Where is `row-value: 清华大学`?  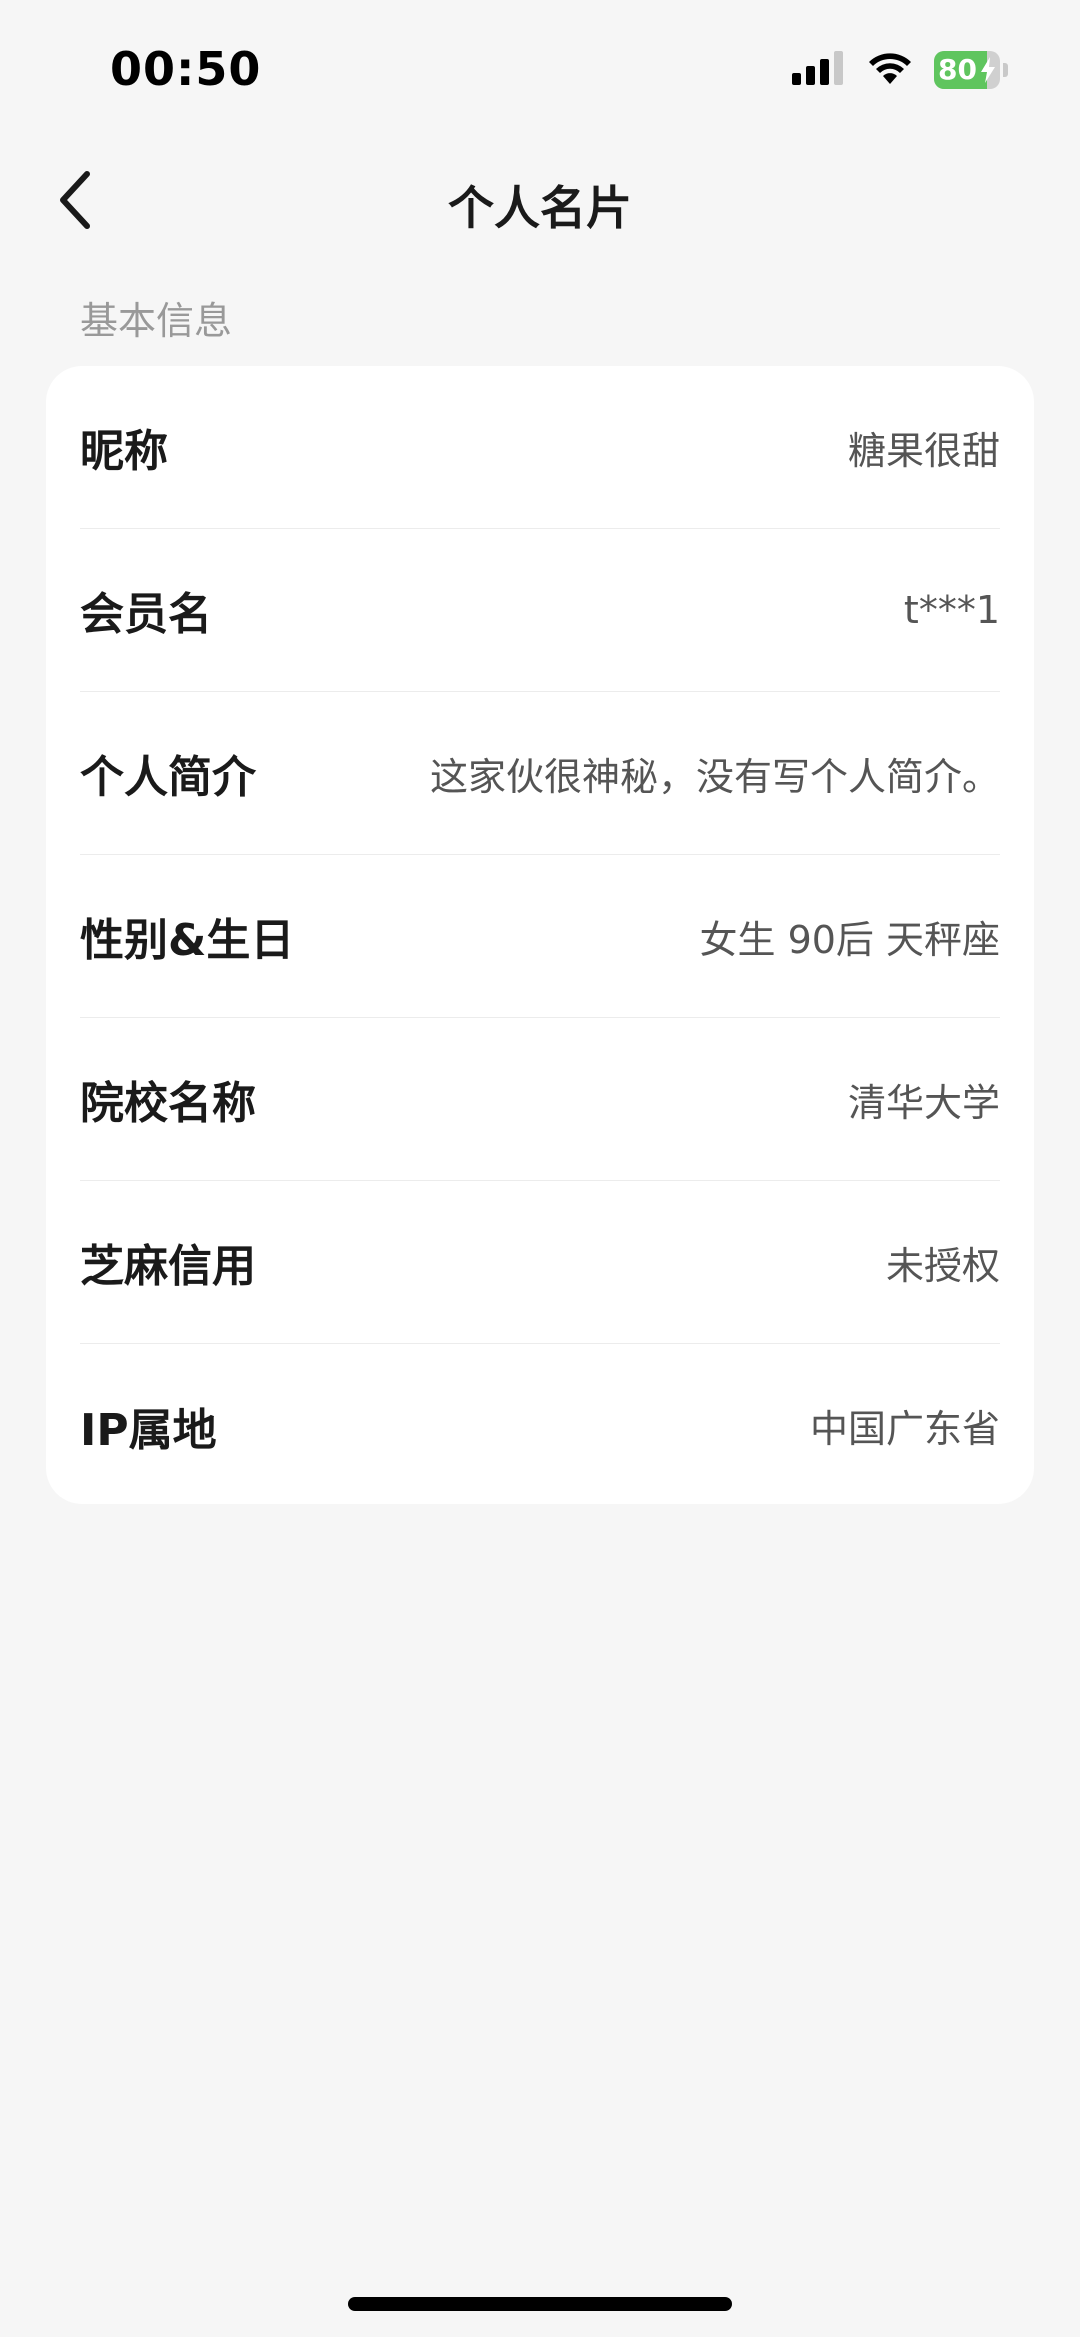 row-value: 清华大学 is located at coordinates (923, 1102).